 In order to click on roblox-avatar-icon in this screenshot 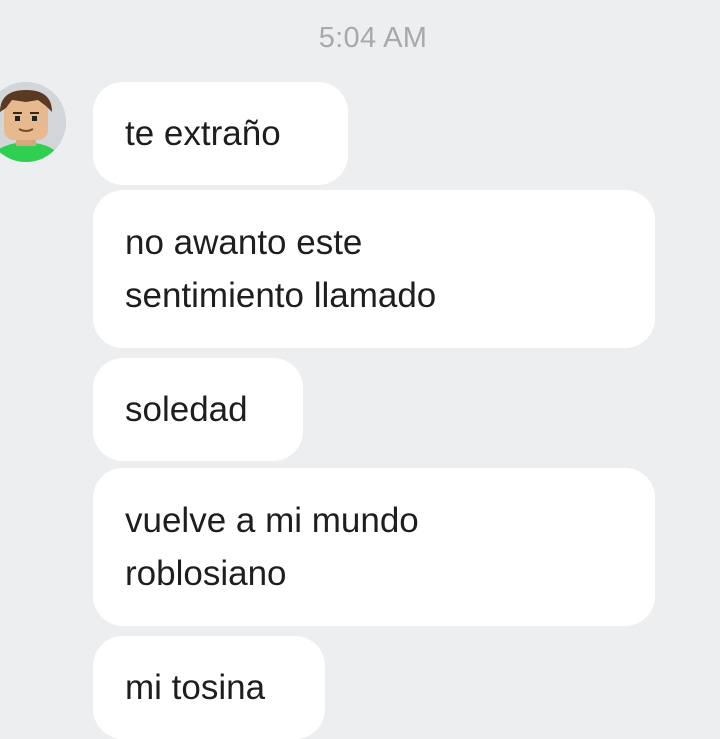, I will do `click(33, 122)`.